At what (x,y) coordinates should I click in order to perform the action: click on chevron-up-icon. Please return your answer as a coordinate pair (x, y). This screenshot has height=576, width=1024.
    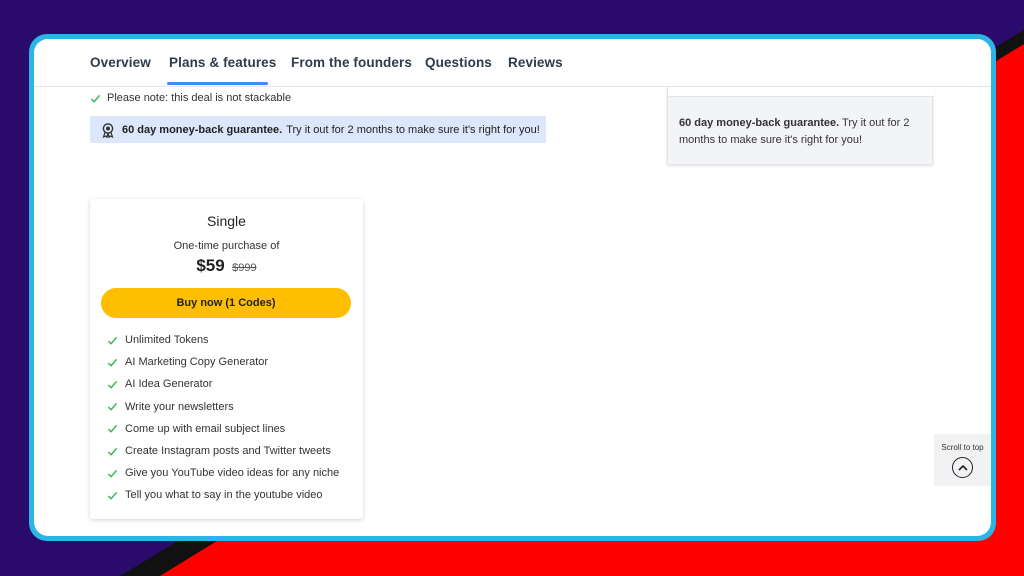
    Looking at the image, I should click on (962, 467).